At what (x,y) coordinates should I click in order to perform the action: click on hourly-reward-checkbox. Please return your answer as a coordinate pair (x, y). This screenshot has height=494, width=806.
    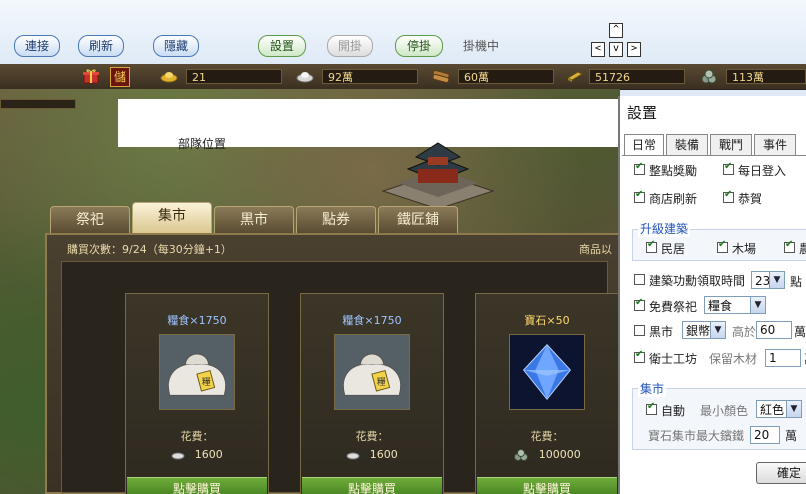
    Looking at the image, I should click on (639, 168).